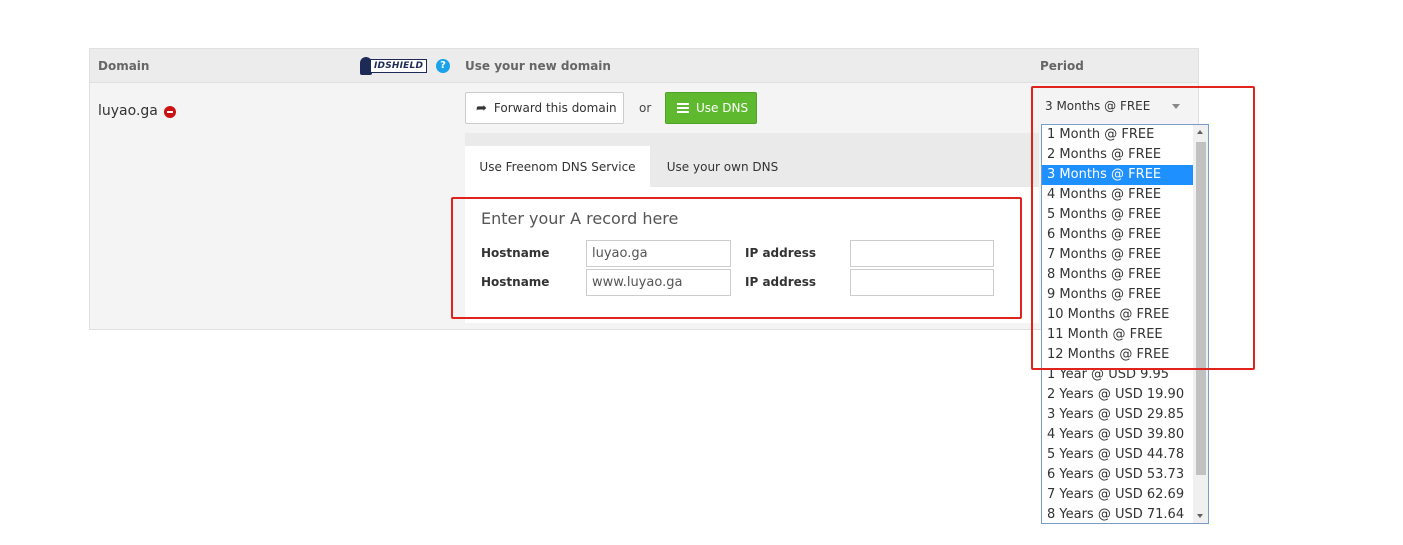  What do you see at coordinates (683, 108) in the screenshot?
I see `list-icon` at bounding box center [683, 108].